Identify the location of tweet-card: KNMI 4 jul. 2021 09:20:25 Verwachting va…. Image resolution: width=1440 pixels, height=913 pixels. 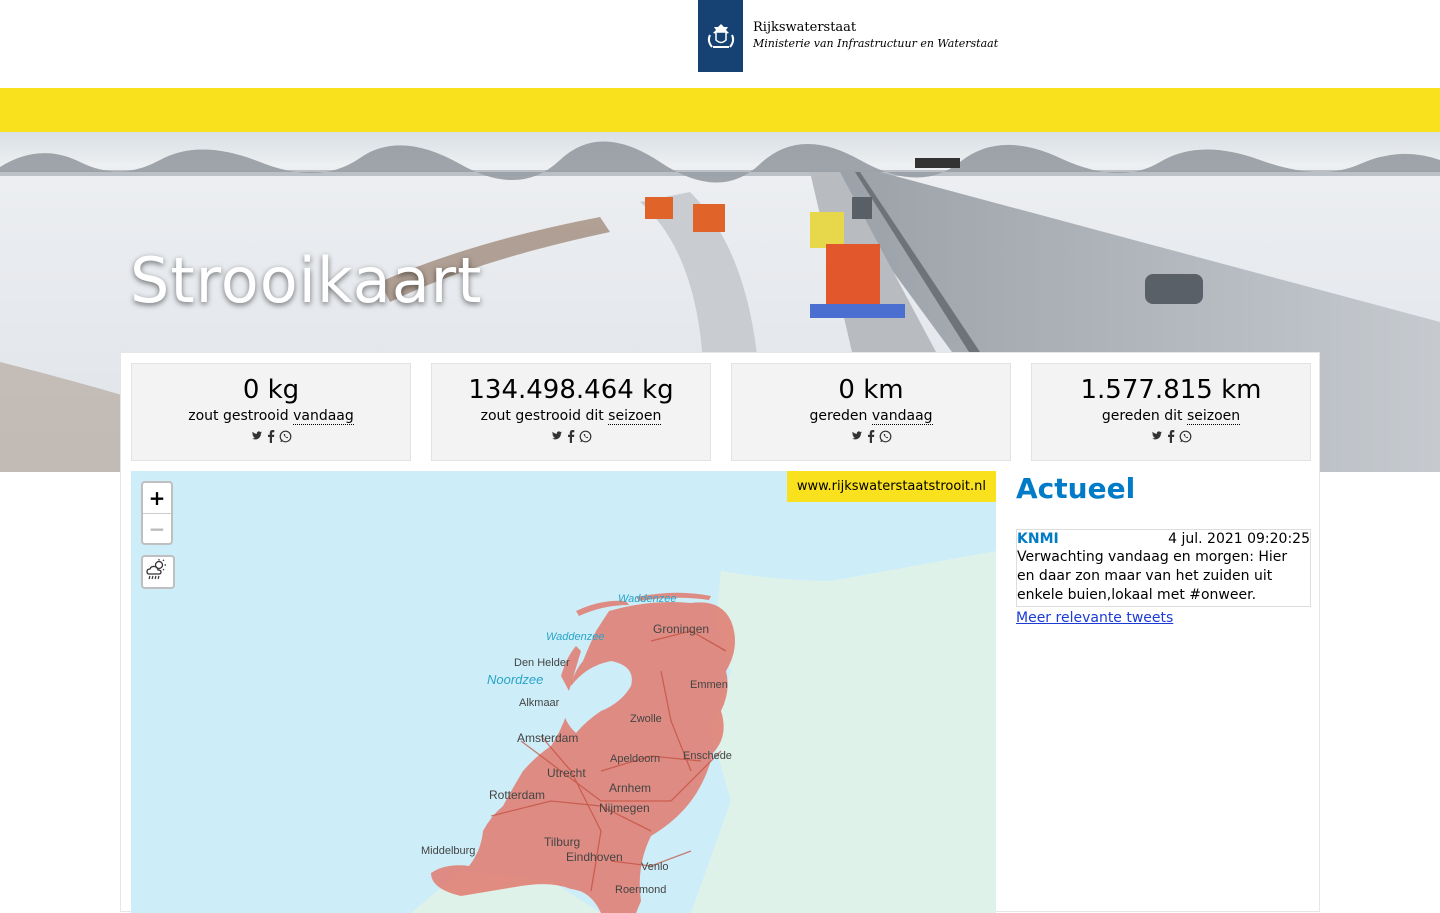
(1163, 568).